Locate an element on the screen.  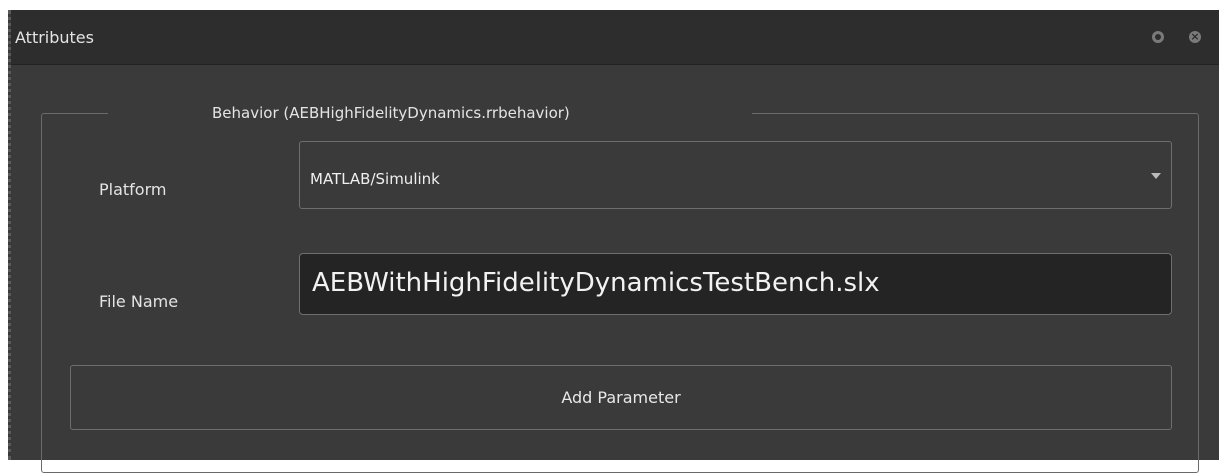
platform-dropdown: MATLAB/Simulink is located at coordinates (735, 175).